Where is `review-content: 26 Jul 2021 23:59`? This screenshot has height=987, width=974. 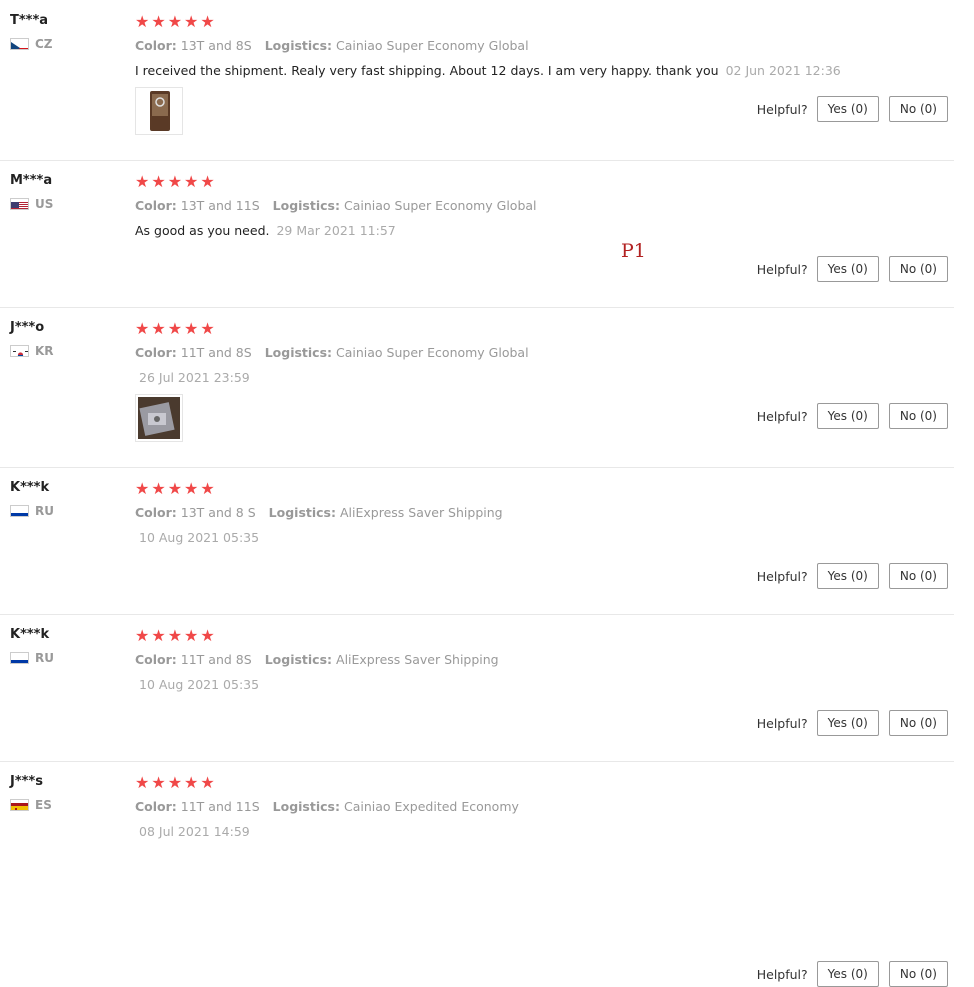
review-content: 26 Jul 2021 23:59 is located at coordinates (485, 378).